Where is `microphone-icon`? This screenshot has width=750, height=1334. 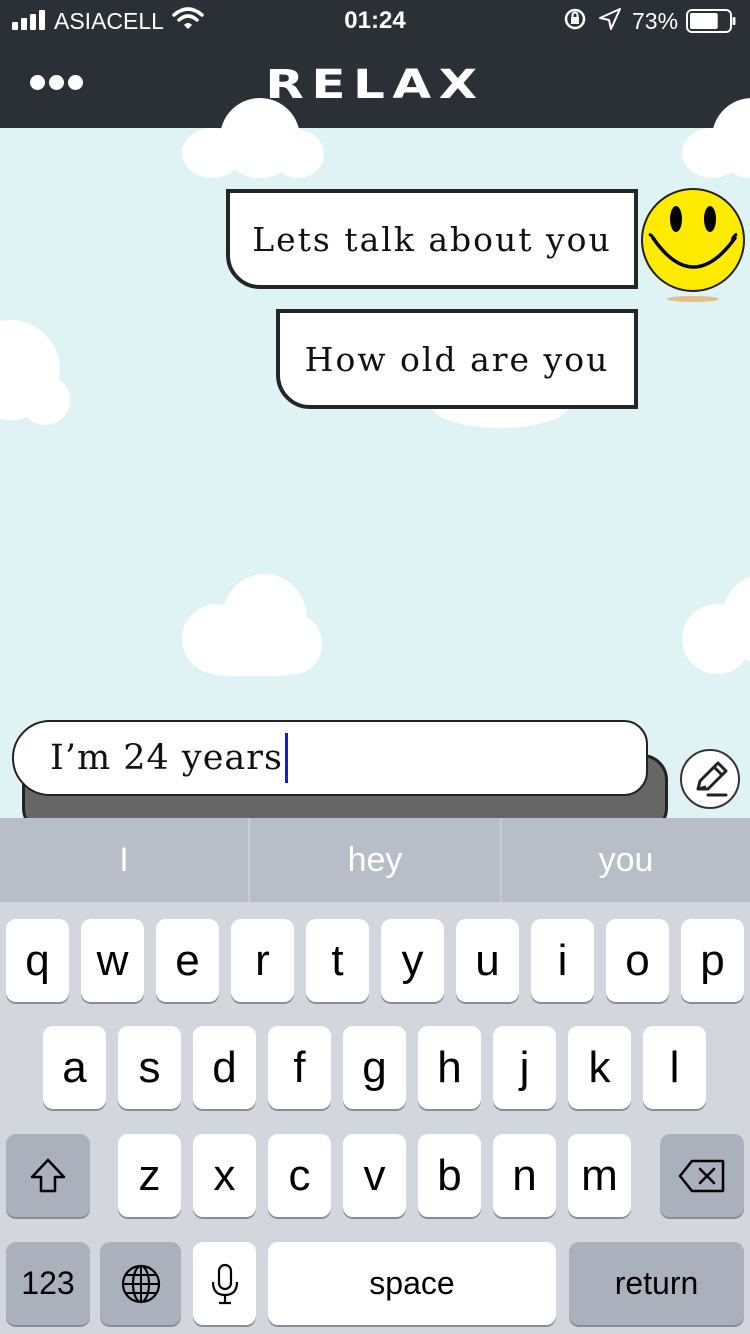
microphone-icon is located at coordinates (224, 1283).